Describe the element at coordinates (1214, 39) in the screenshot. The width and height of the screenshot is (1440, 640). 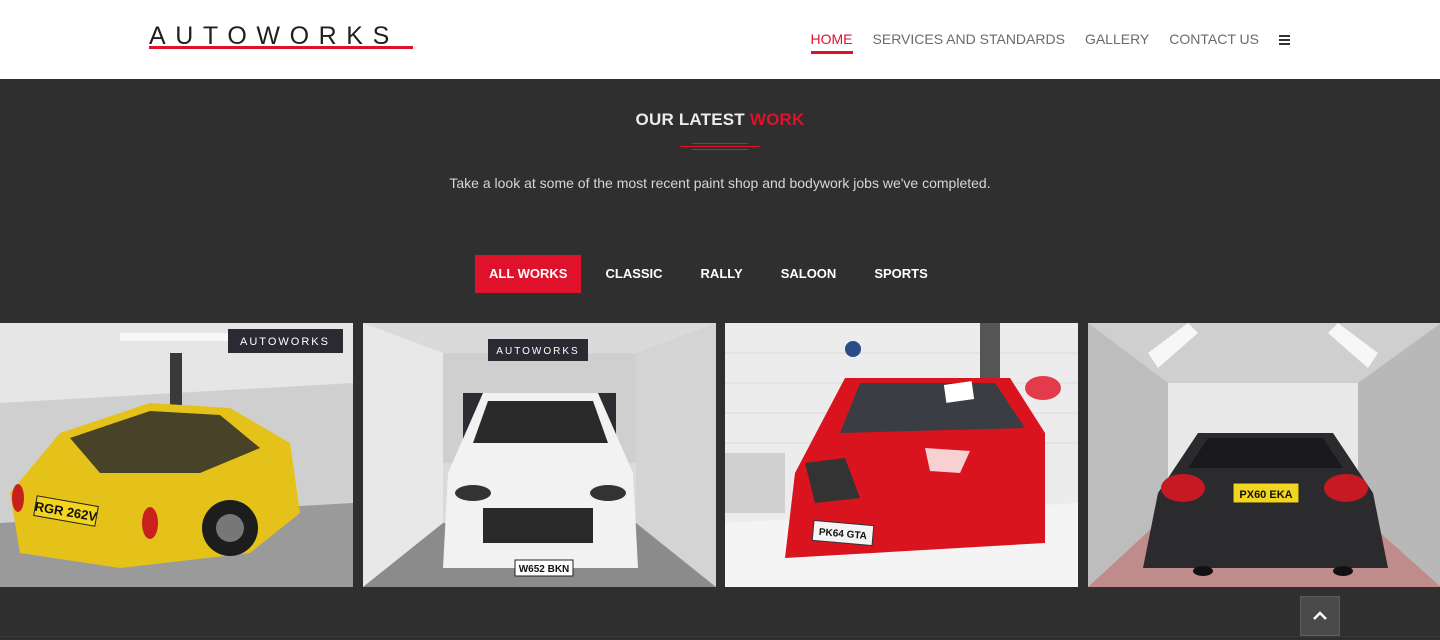
I see `nav-item-contact: CONTACT US` at that location.